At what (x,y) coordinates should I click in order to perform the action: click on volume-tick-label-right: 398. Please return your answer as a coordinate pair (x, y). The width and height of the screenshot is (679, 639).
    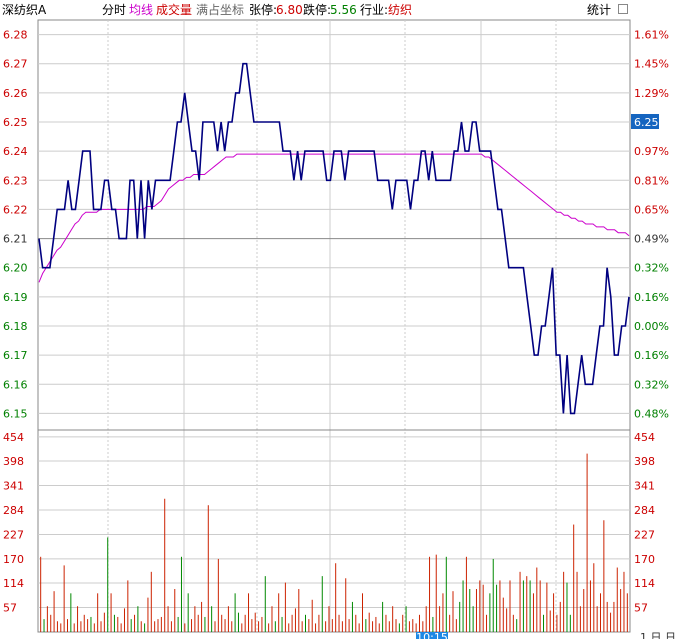
    Looking at the image, I should click on (644, 461).